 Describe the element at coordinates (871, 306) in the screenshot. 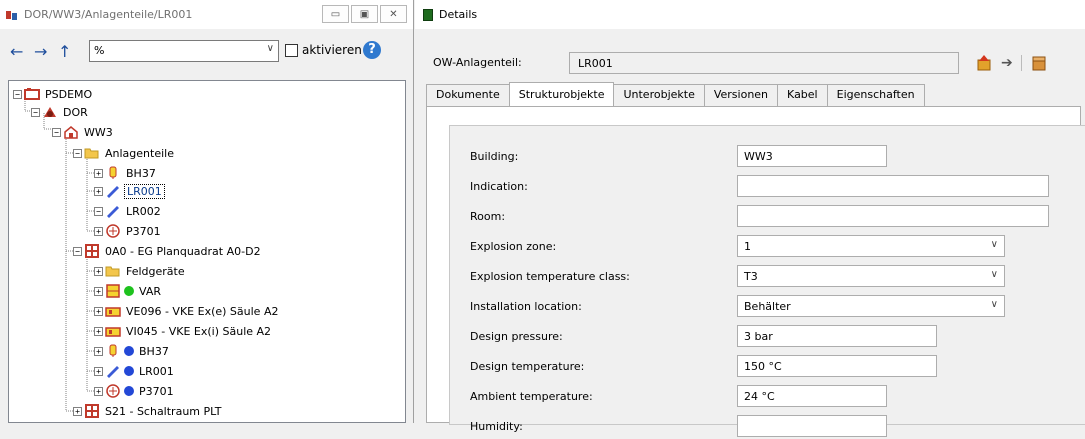

I see `installation-location-select: Behälter ∨` at that location.